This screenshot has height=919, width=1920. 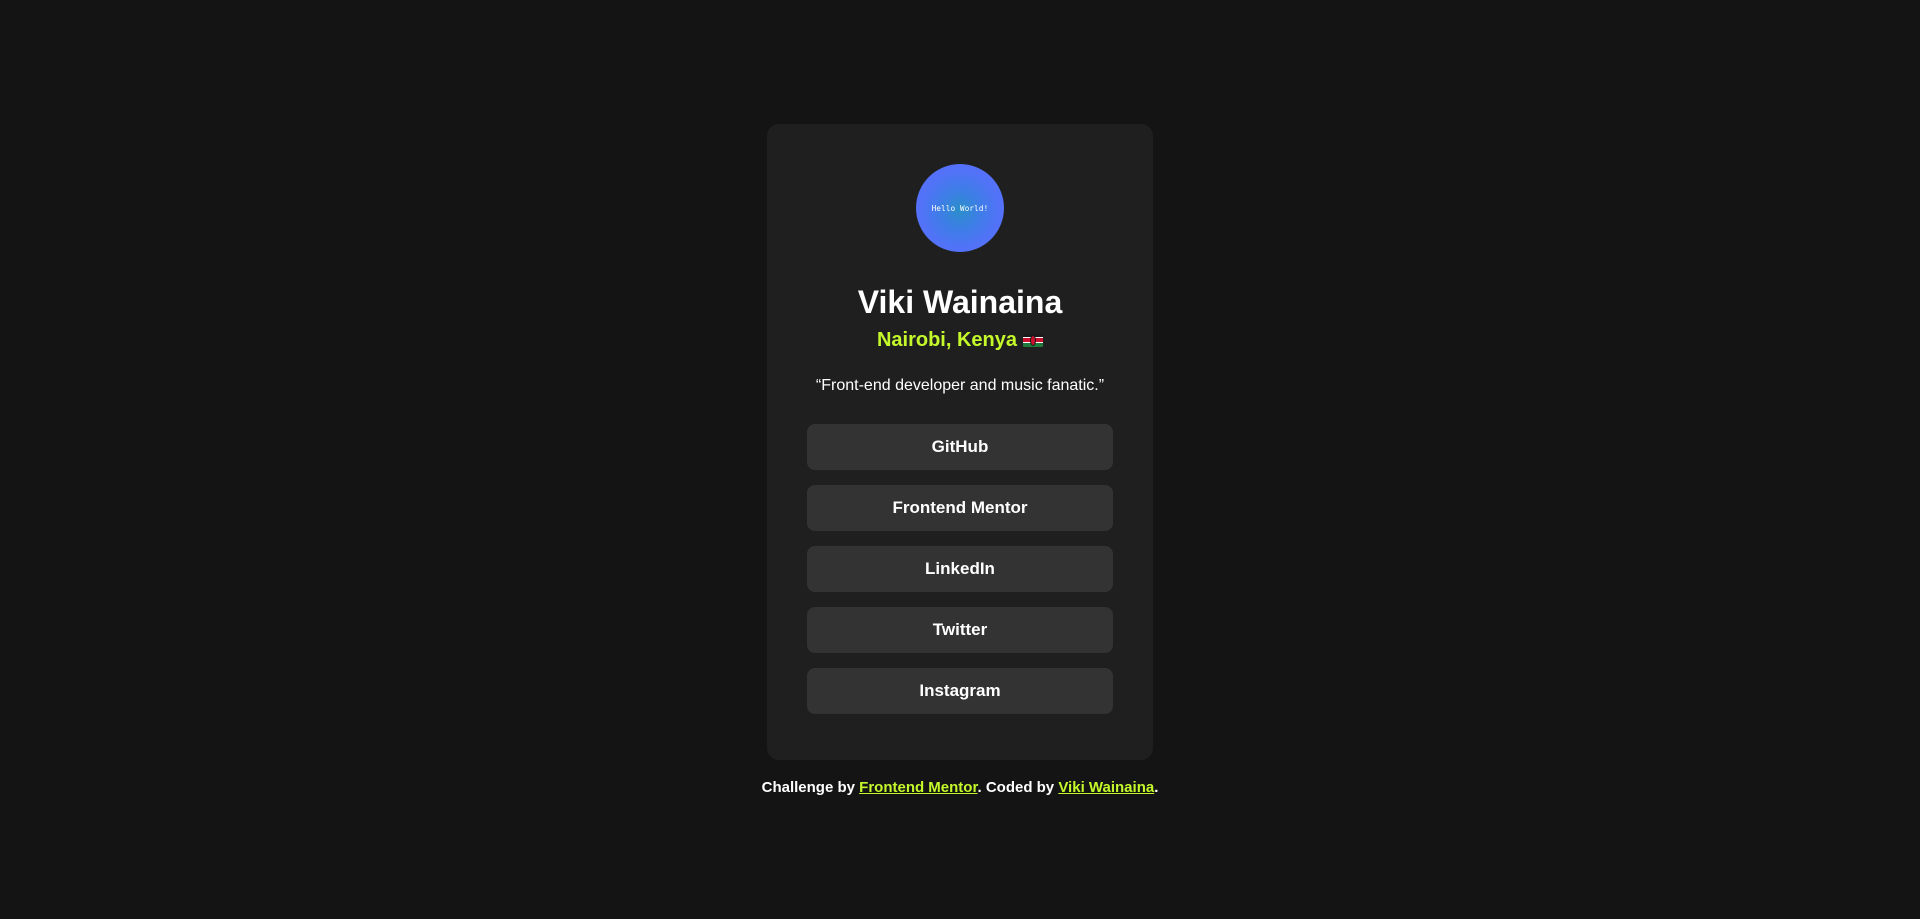 What do you see at coordinates (918, 787) in the screenshot?
I see `frontend-mentor-footer-link: Frontend Mentor` at bounding box center [918, 787].